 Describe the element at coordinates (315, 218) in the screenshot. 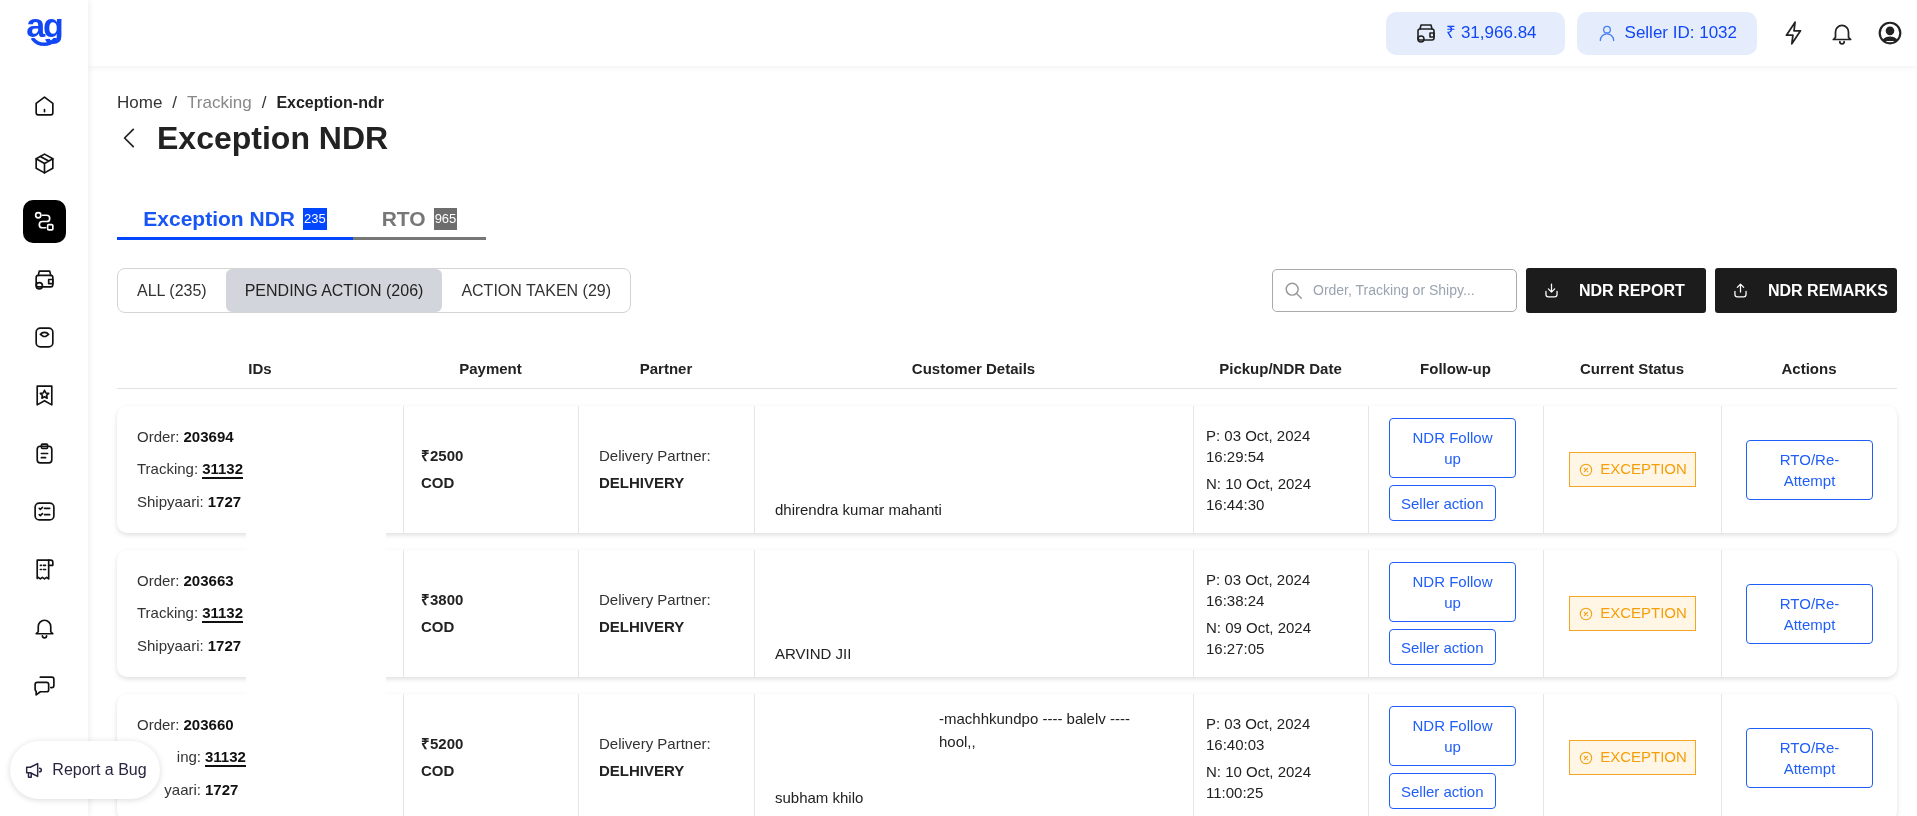

I see `count-badge: 235` at that location.